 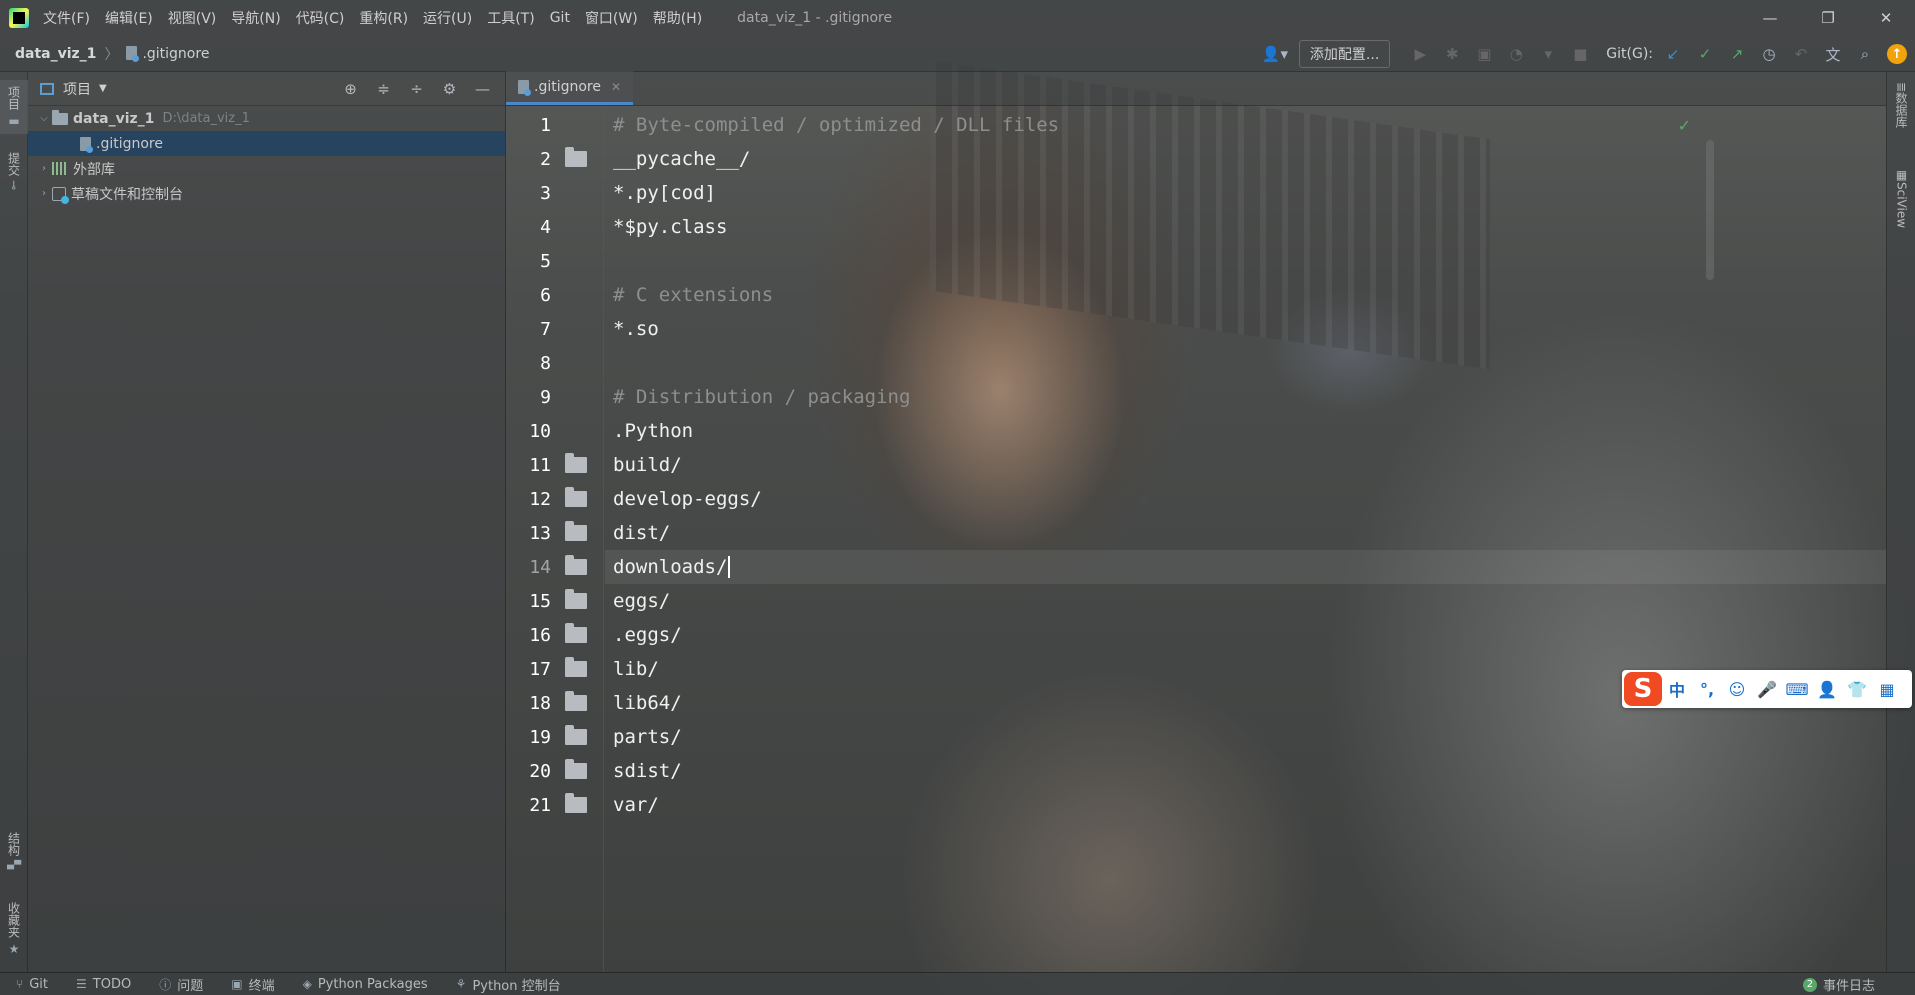 I want to click on gutter-line: 6, so click(x=555, y=295).